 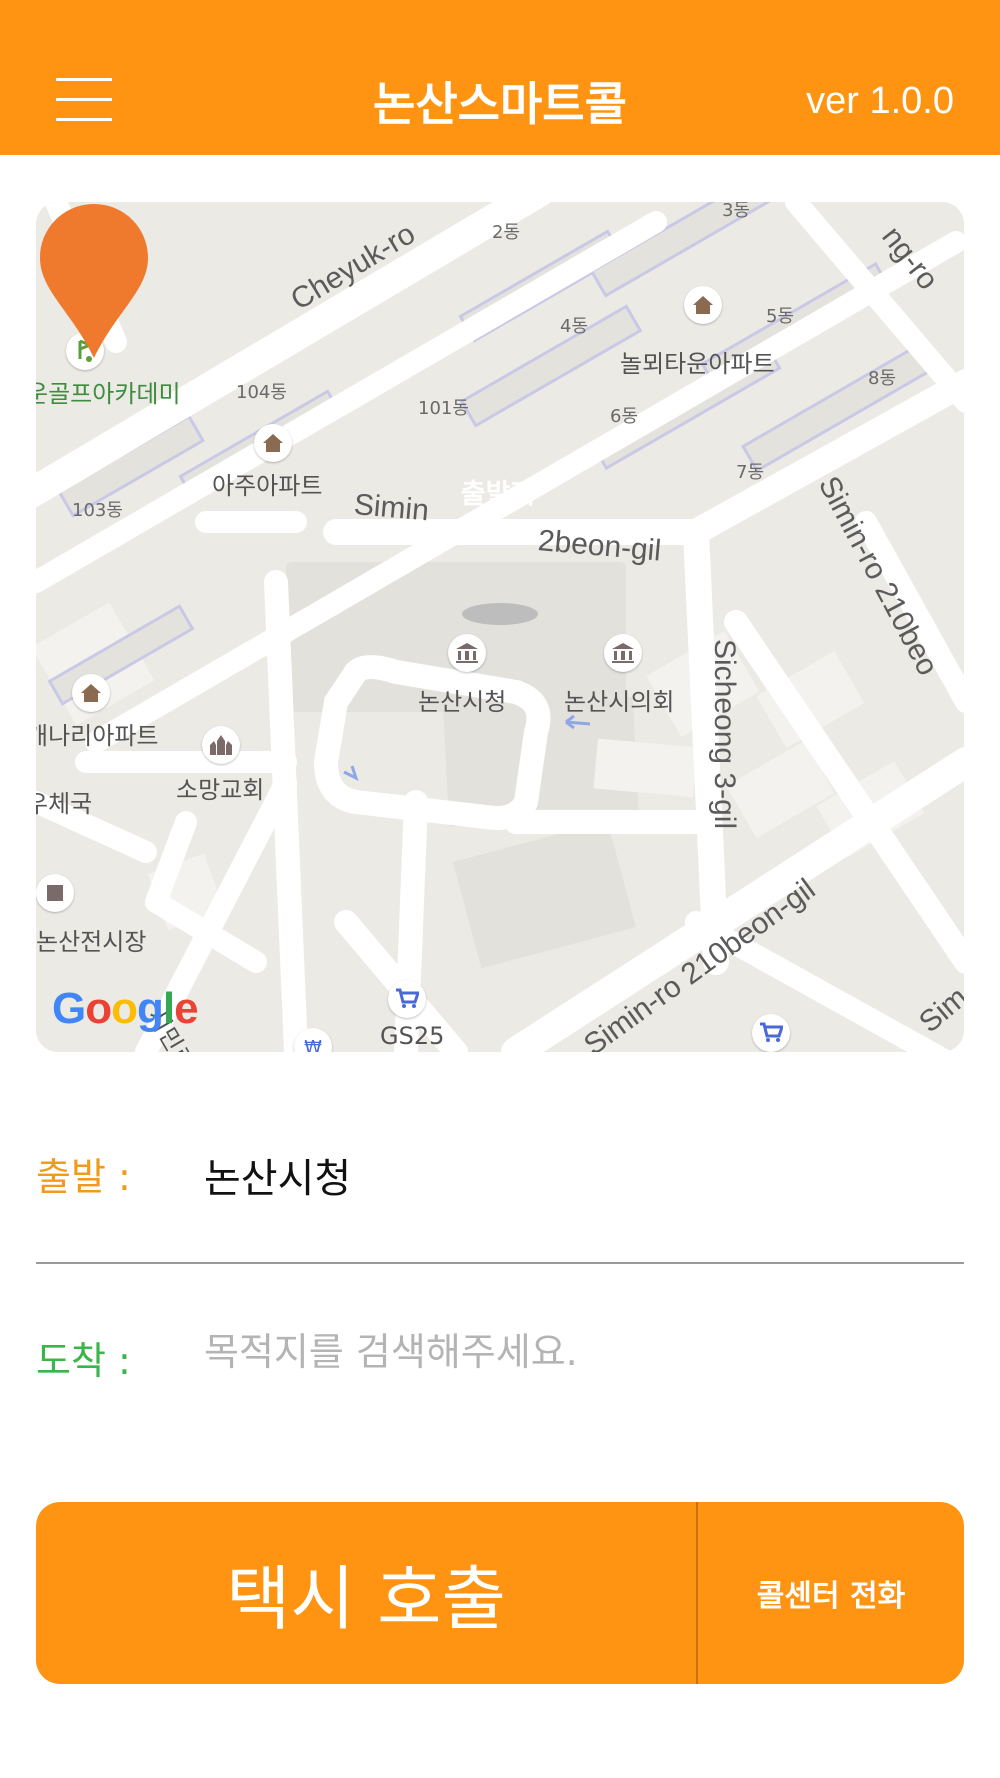 What do you see at coordinates (261, 392) in the screenshot?
I see `block-label-104: 104동` at bounding box center [261, 392].